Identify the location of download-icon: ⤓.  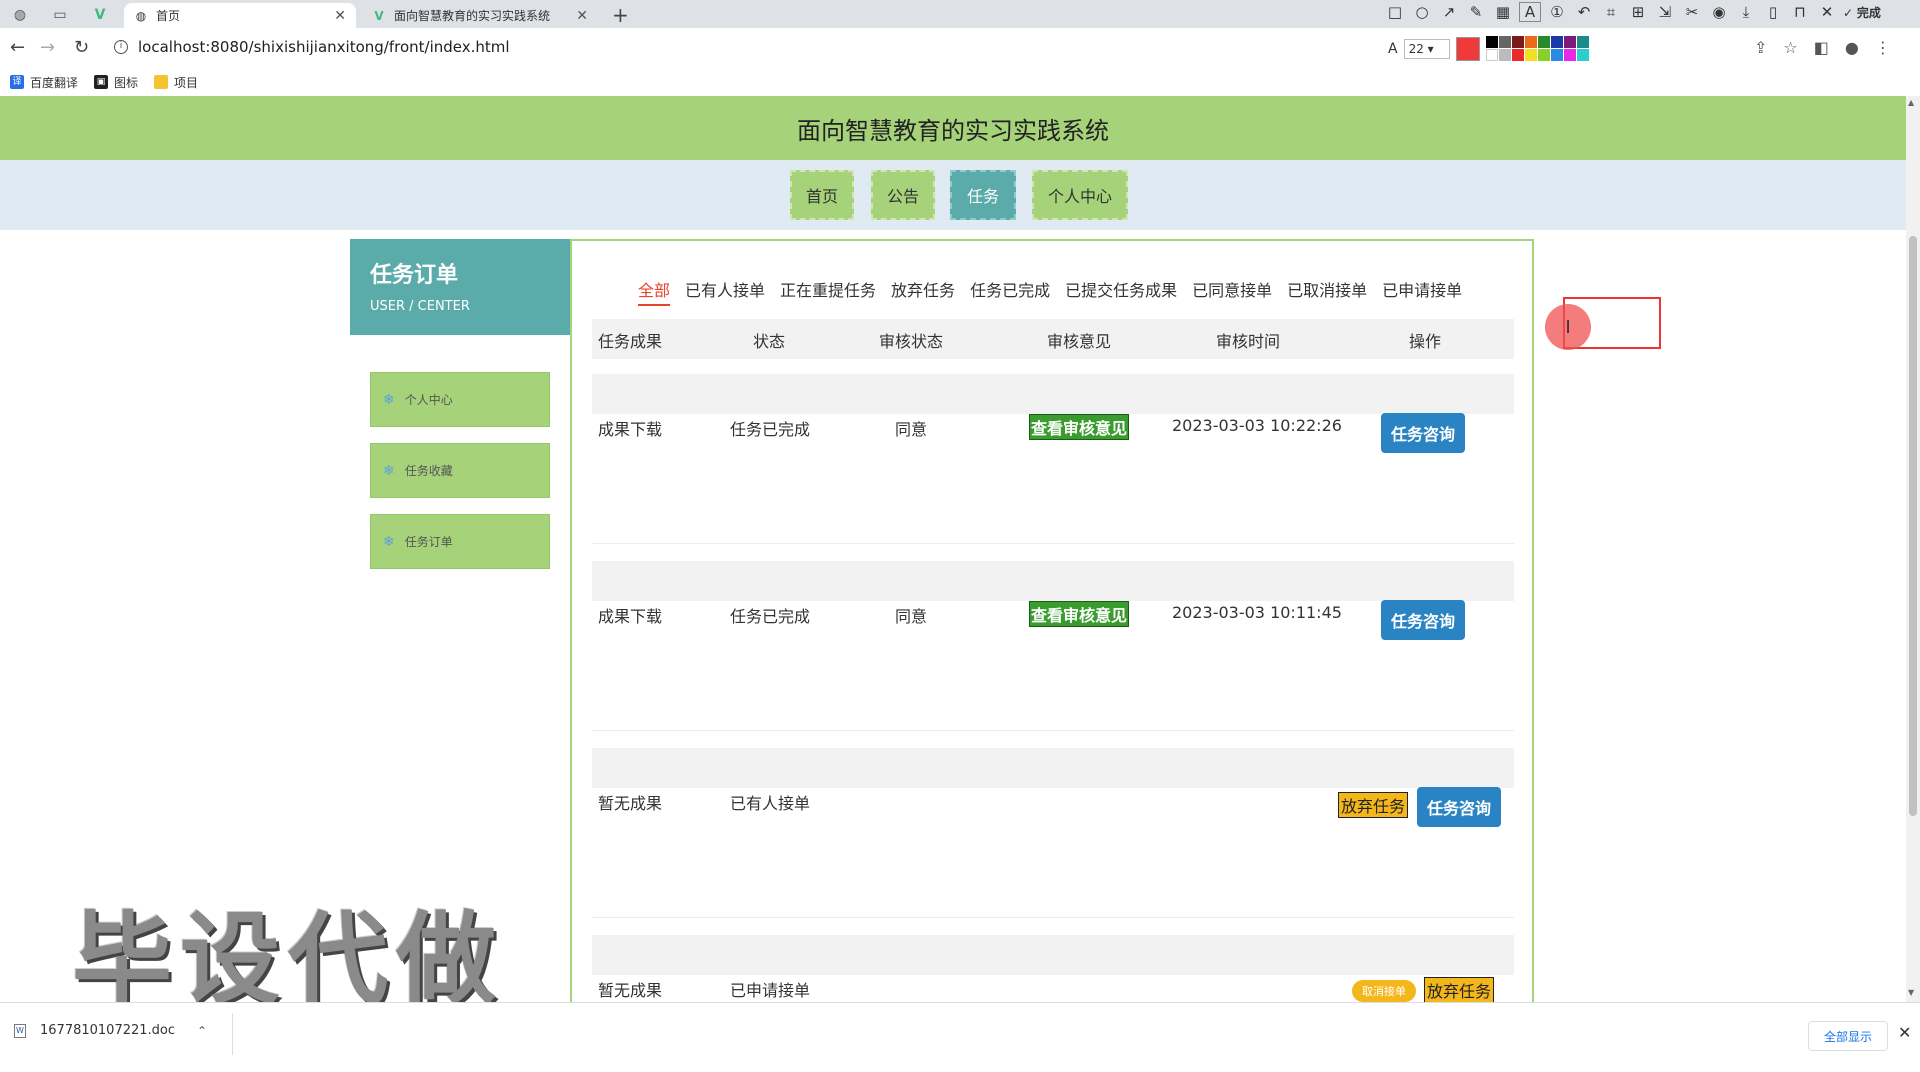
(1746, 12).